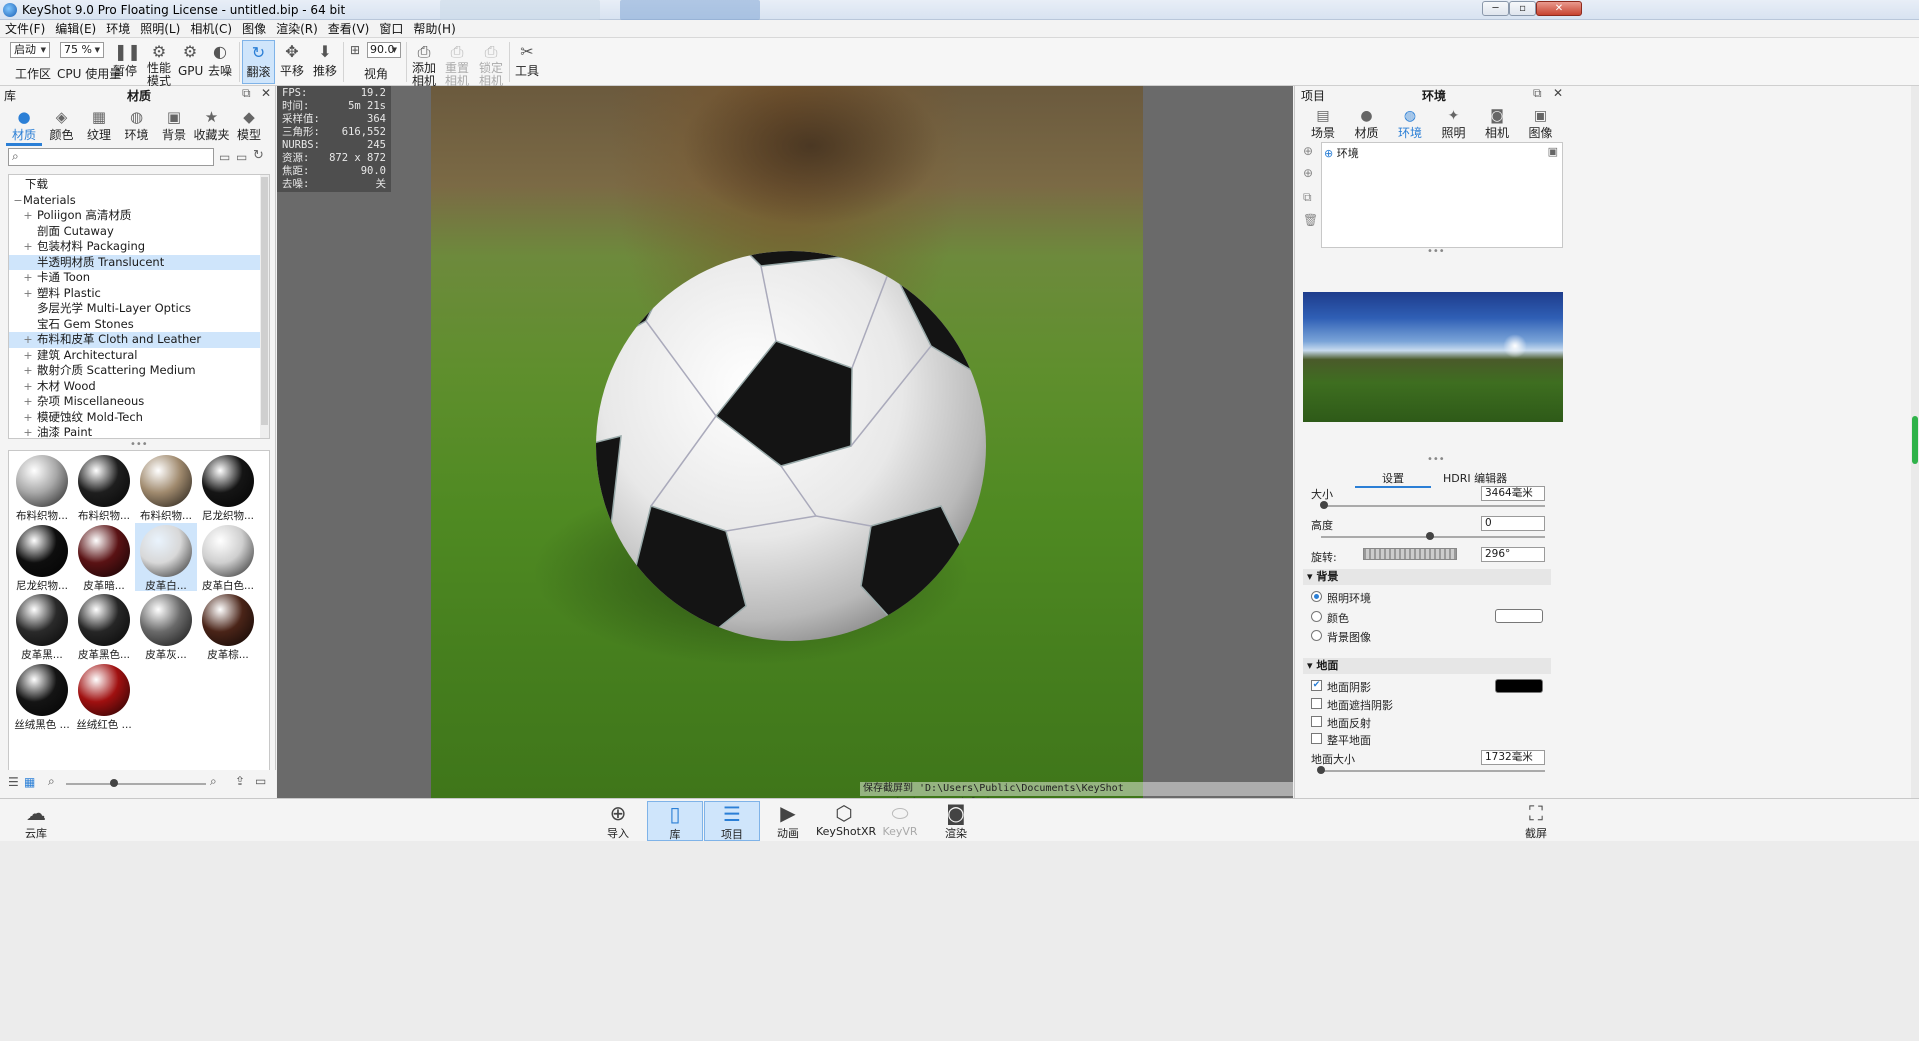  I want to click on dolly-button: ⬇ 推移, so click(325, 62).